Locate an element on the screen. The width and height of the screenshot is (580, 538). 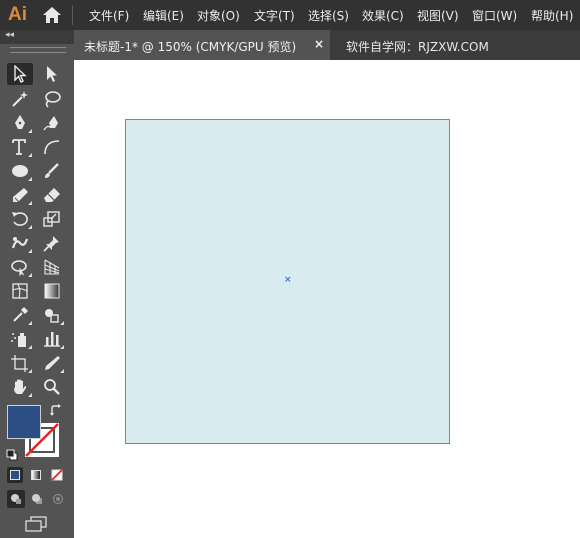
screen-mode-icon is located at coordinates (36, 524).